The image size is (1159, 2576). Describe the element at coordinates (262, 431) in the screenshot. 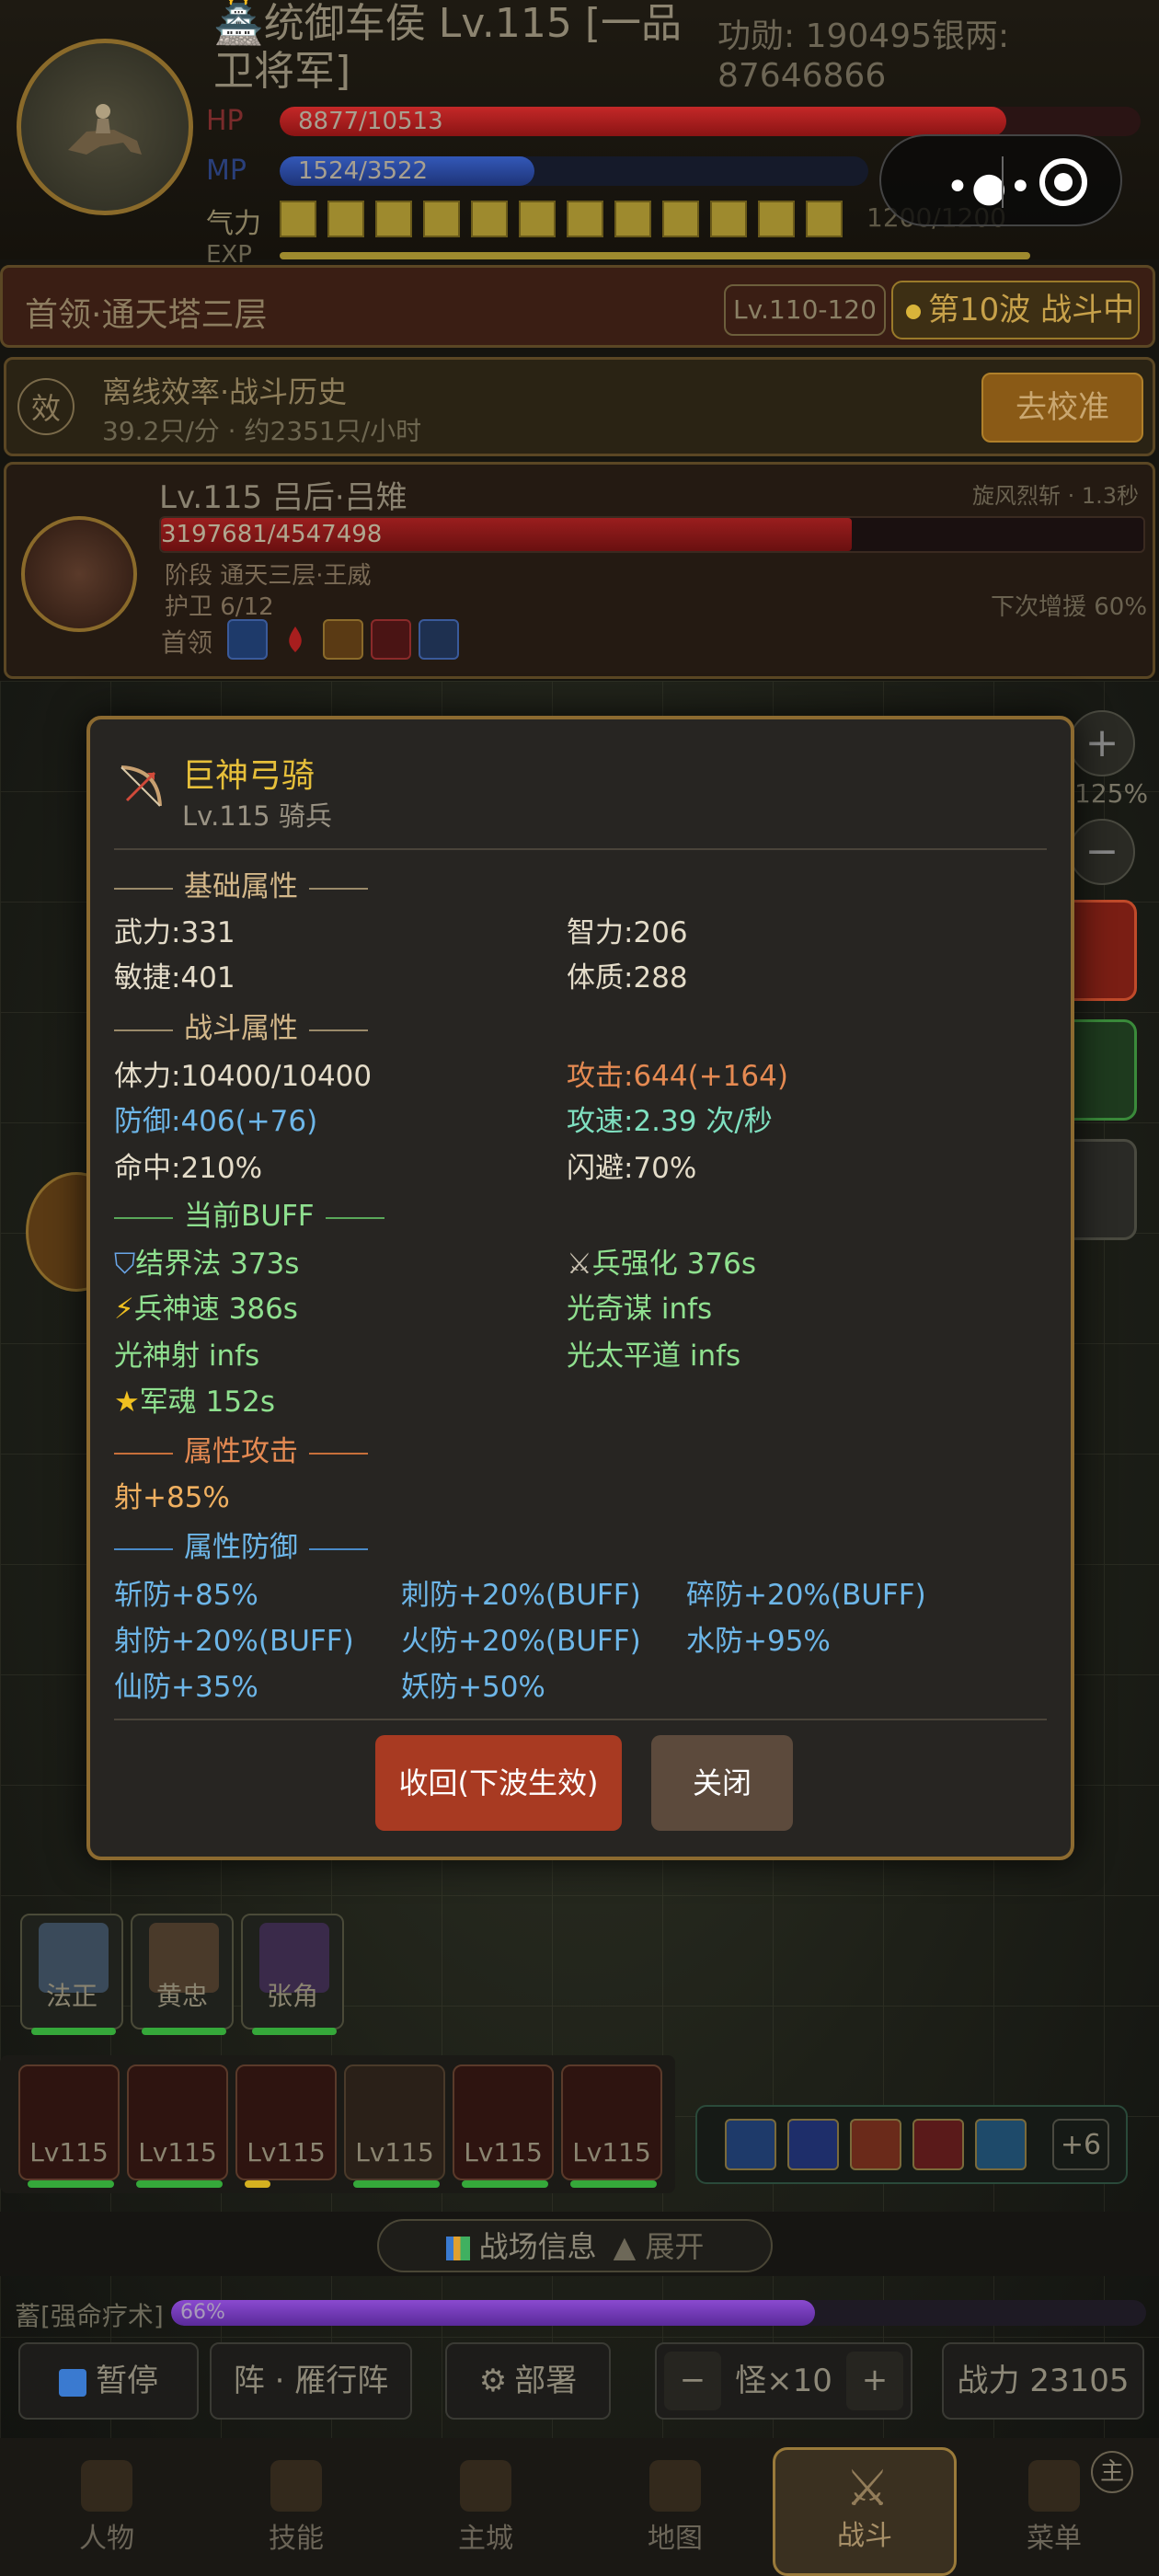

I see `efficiency-rate: 39.2只/分 · 约2351只/小时` at that location.